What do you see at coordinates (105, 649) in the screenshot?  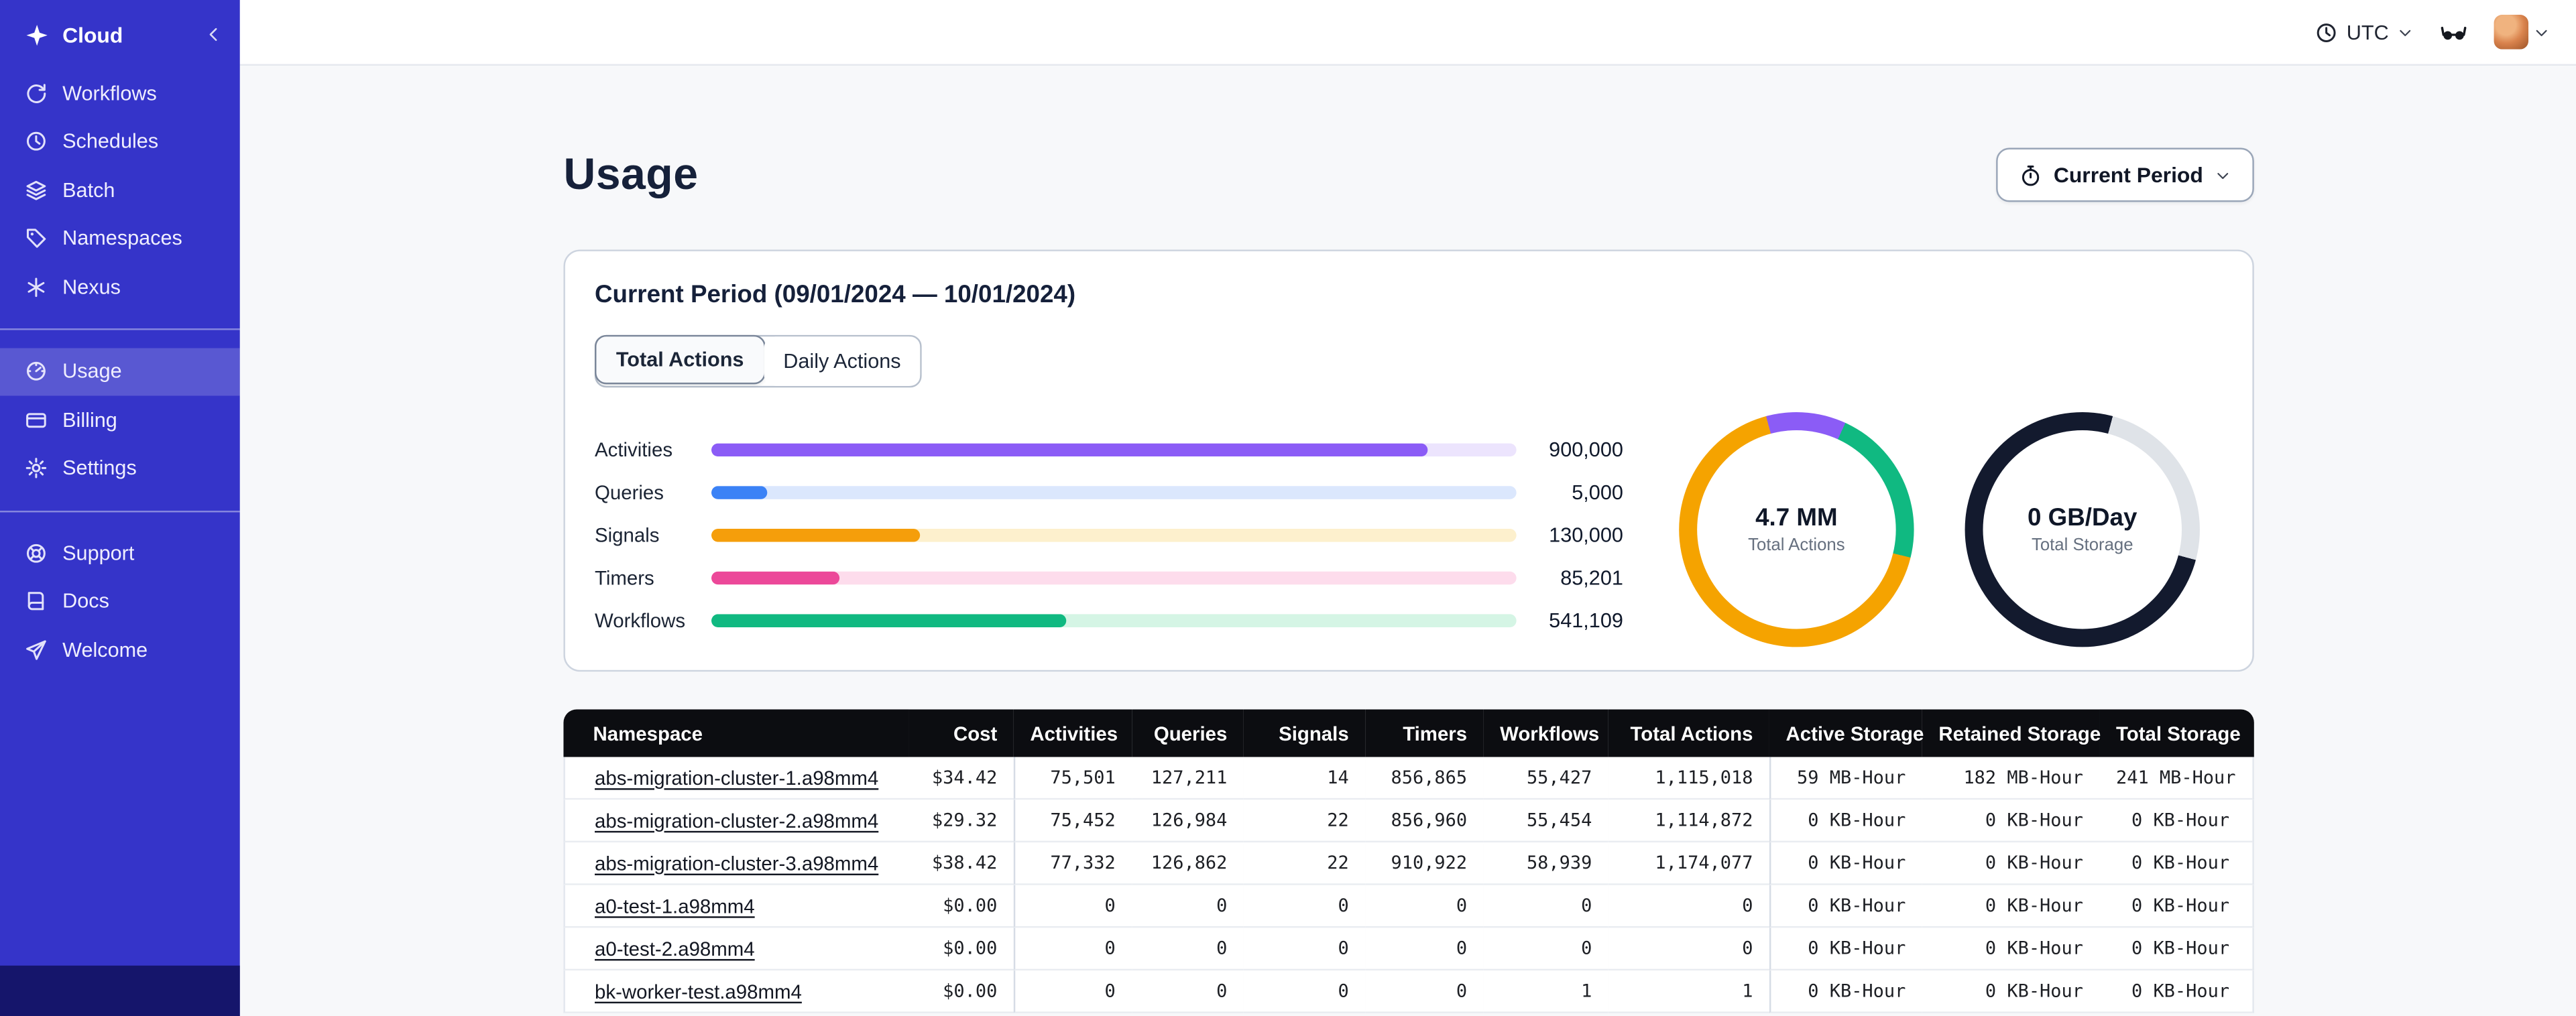 I see `sidebar-item-label: Welcome` at bounding box center [105, 649].